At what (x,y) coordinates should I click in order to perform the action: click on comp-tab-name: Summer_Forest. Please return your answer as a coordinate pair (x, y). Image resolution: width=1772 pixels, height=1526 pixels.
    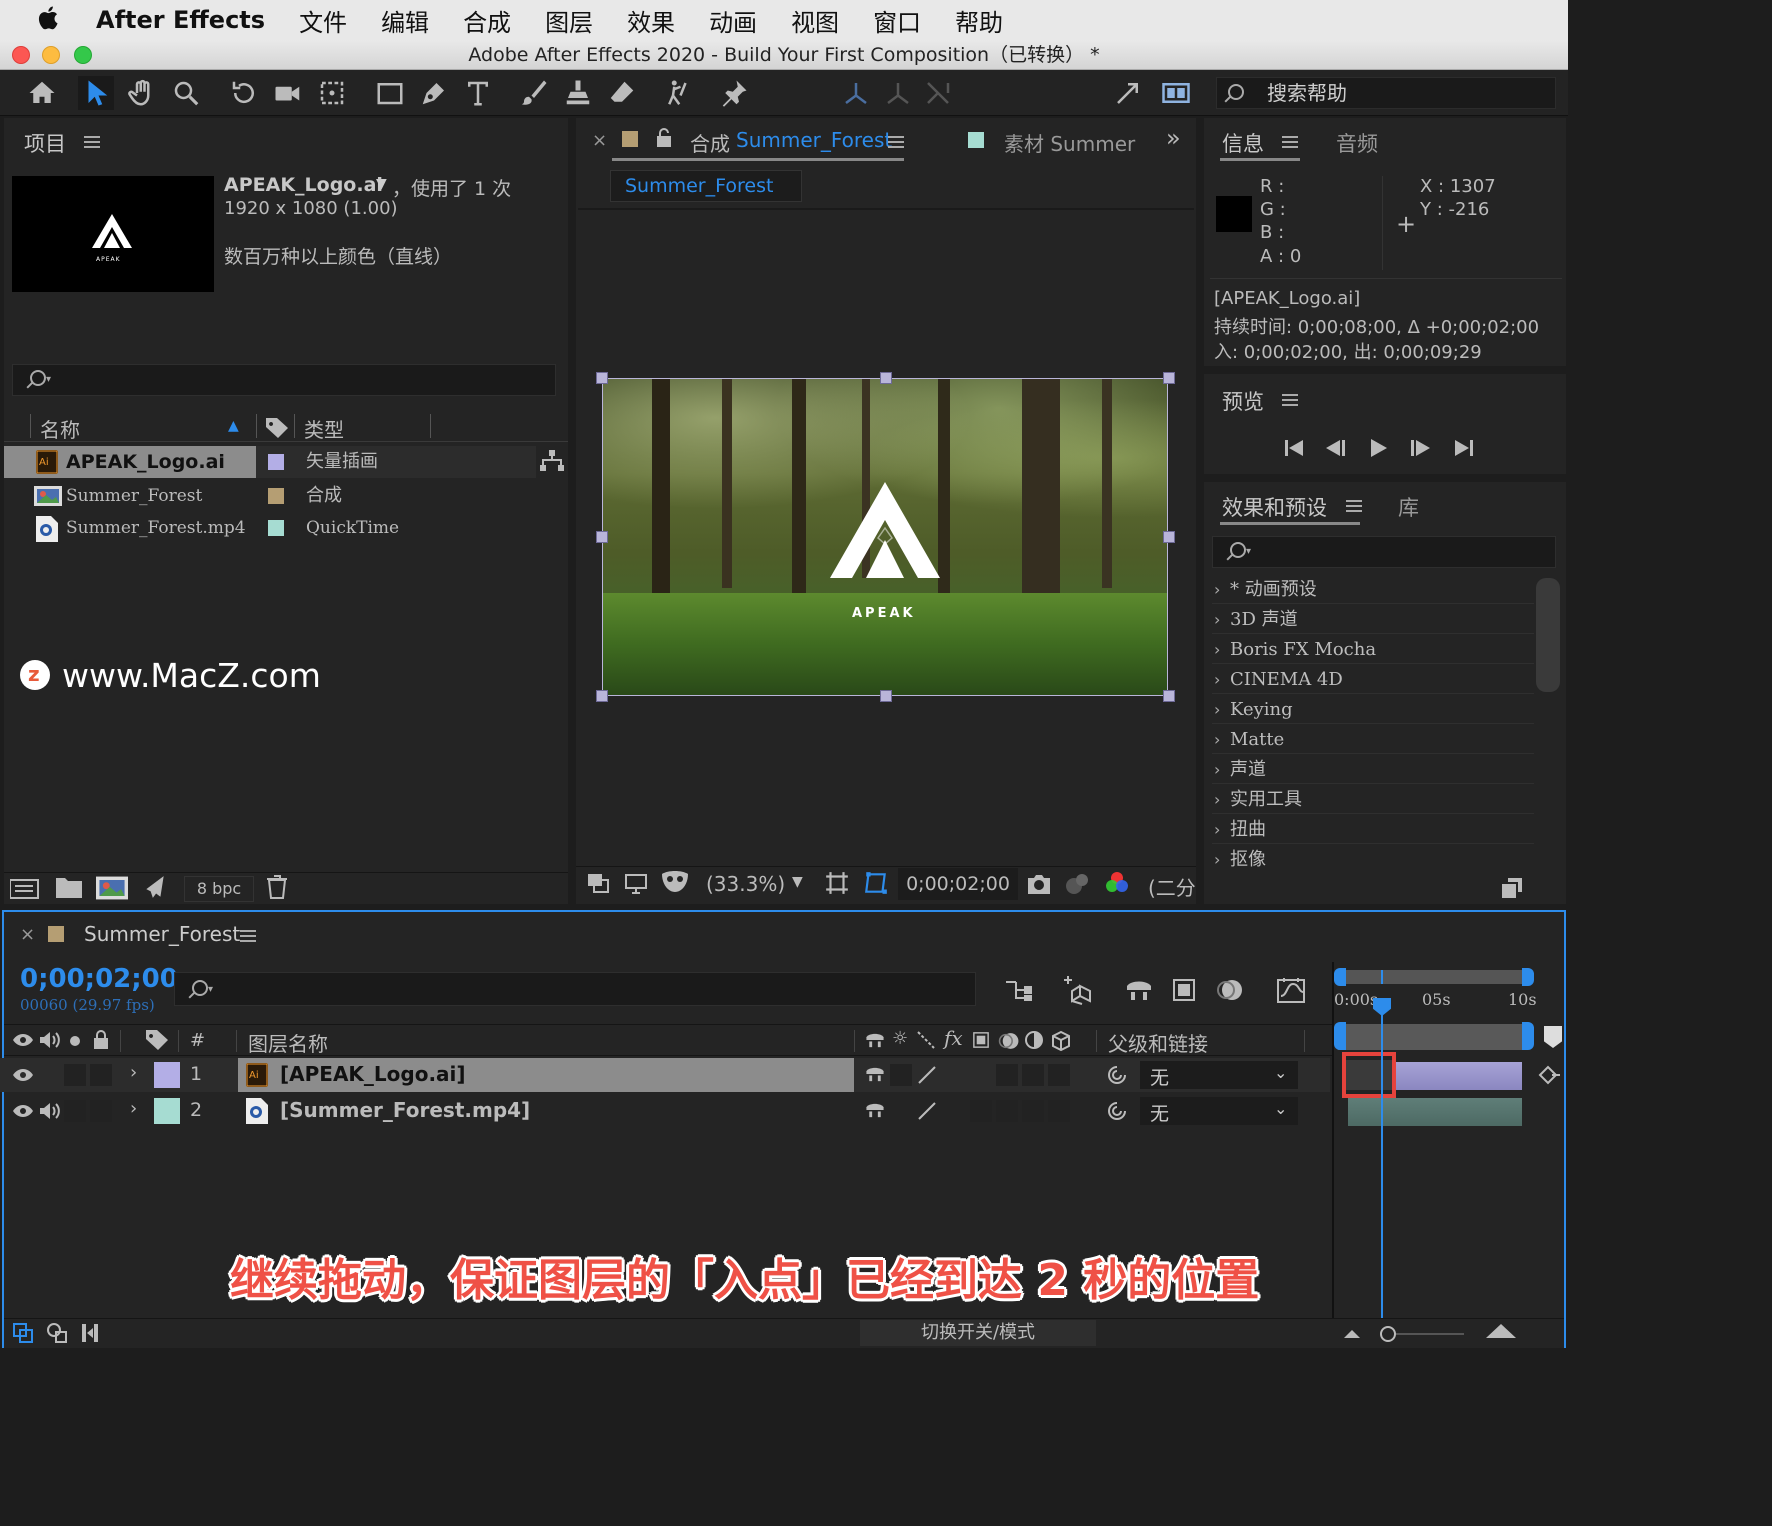
    Looking at the image, I should click on (814, 140).